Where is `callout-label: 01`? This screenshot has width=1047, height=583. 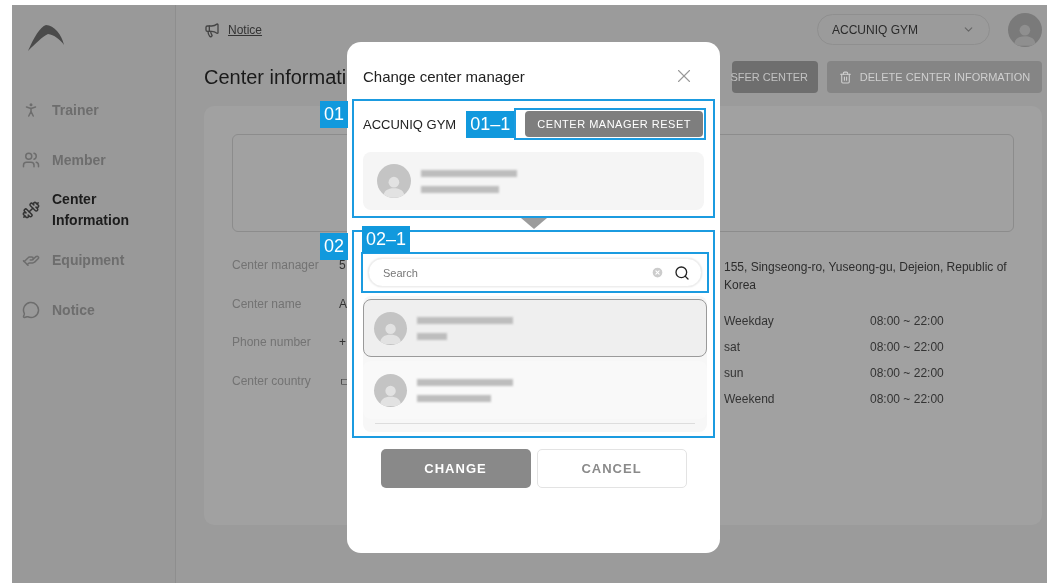 callout-label: 01 is located at coordinates (334, 114).